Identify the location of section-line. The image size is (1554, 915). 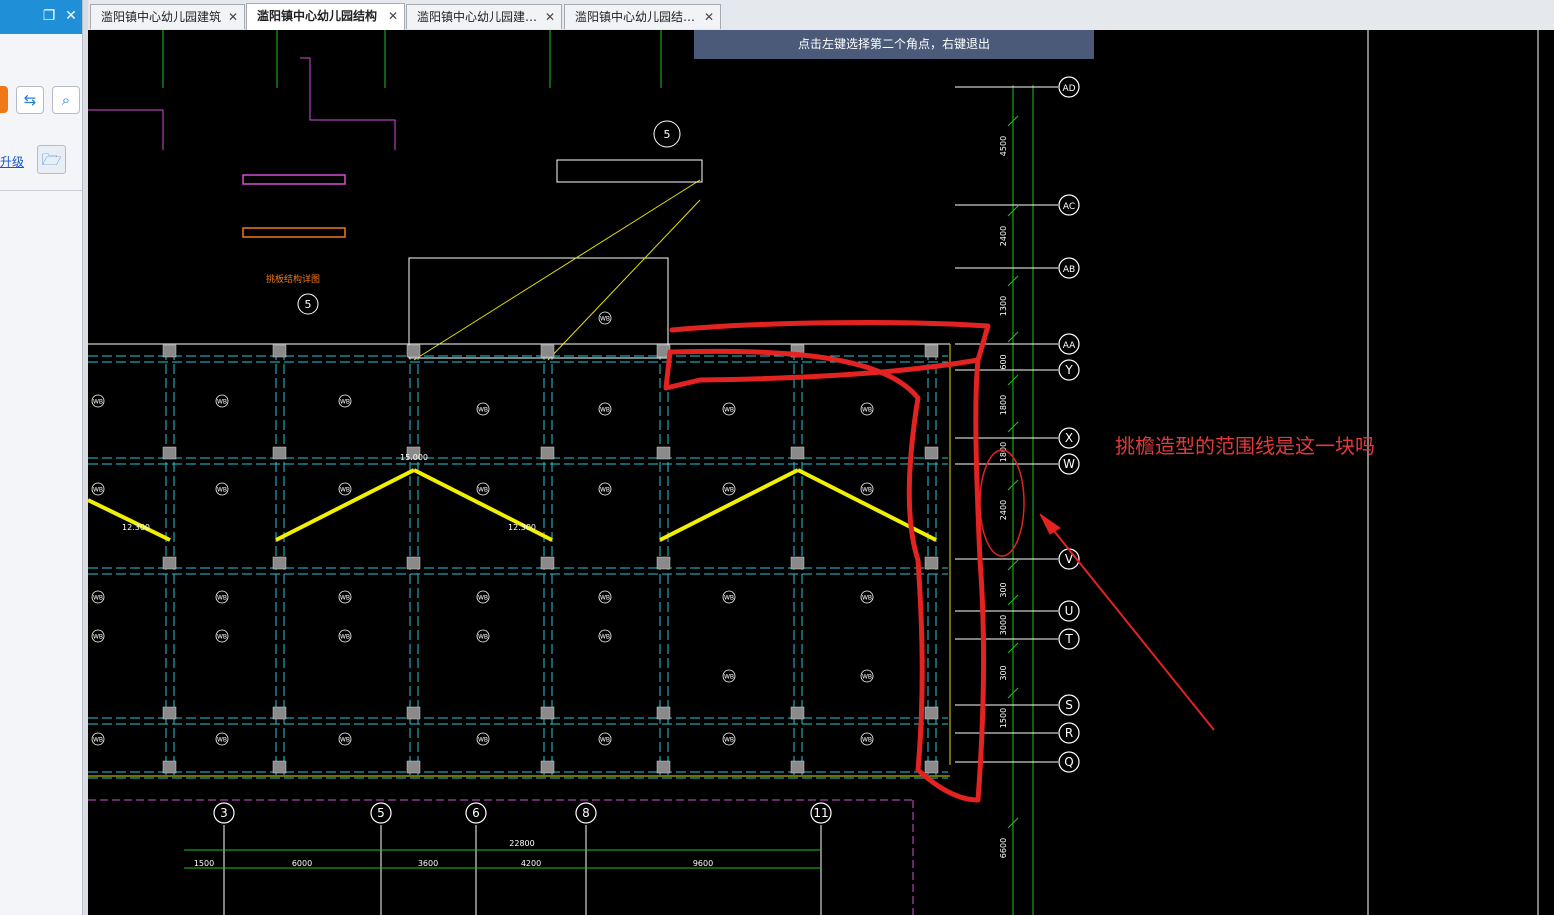
(624, 280).